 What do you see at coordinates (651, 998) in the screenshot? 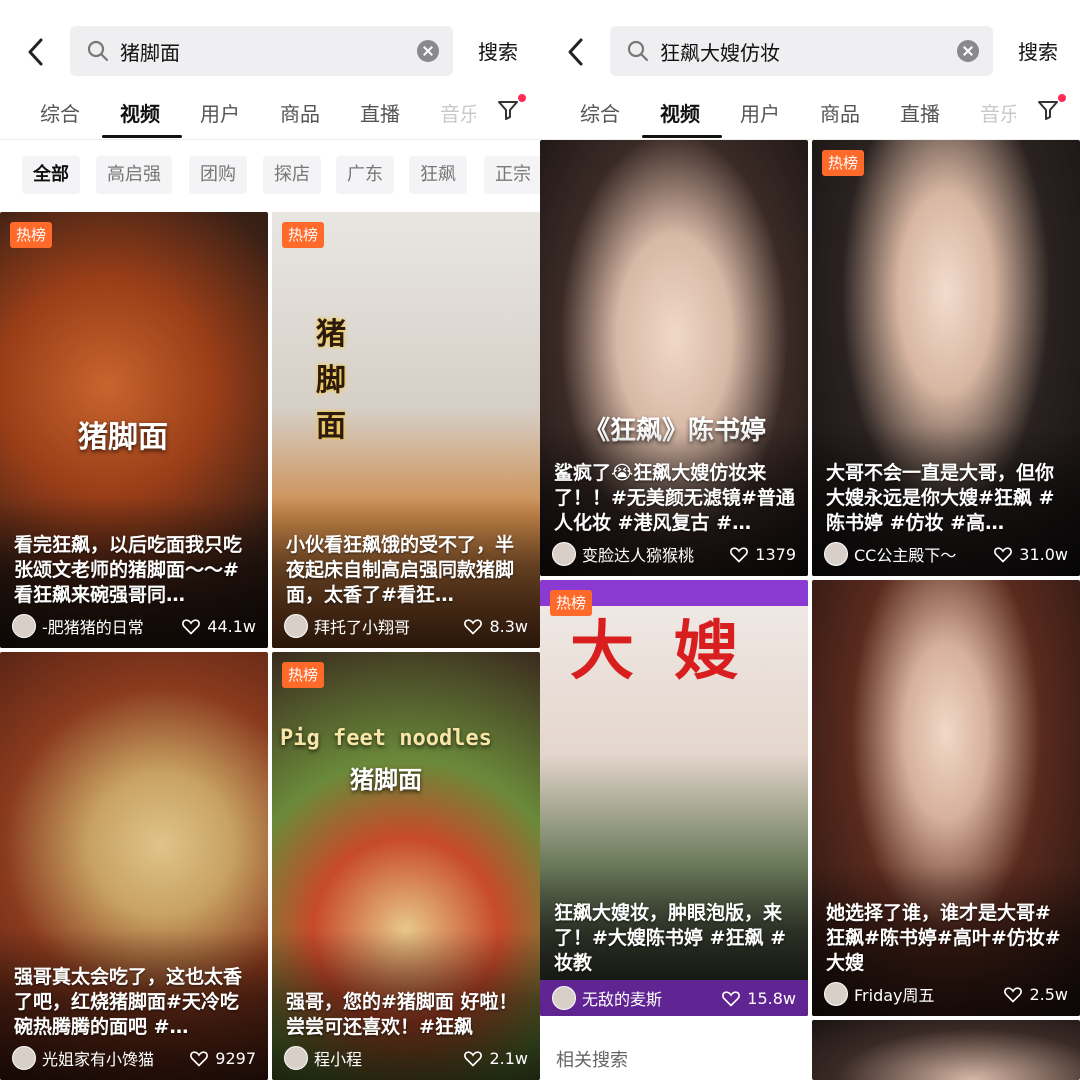
I see `author-name: 无敌的麦斯` at bounding box center [651, 998].